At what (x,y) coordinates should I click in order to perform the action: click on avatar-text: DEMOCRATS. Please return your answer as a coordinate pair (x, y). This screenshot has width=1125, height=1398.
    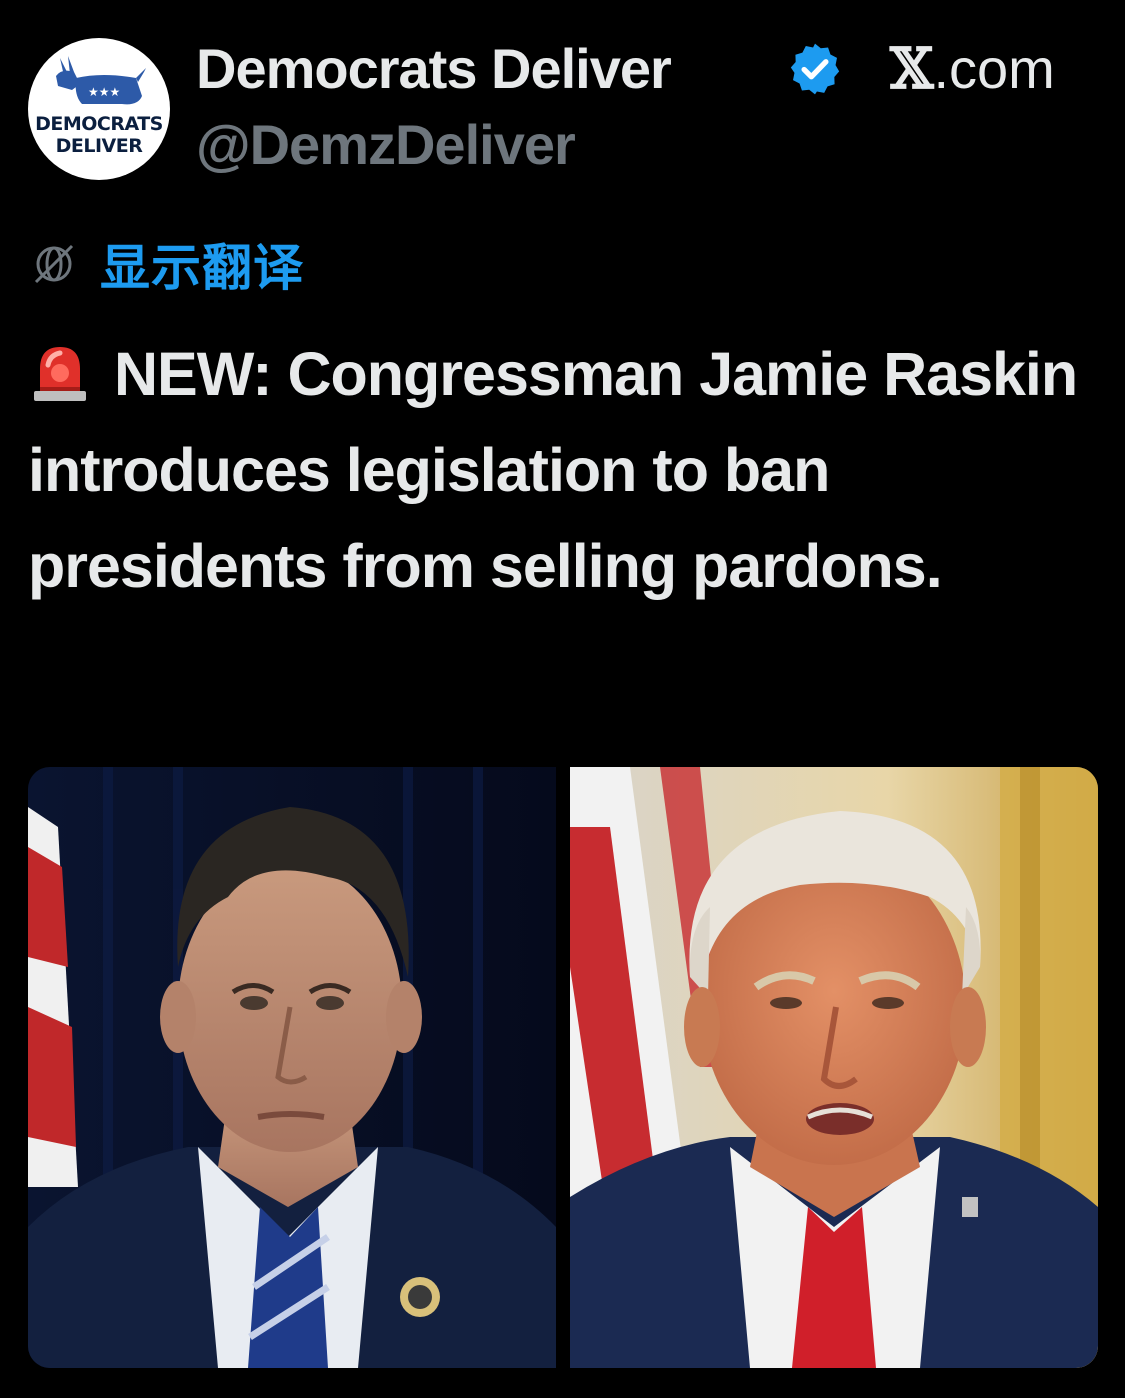
    Looking at the image, I should click on (99, 124).